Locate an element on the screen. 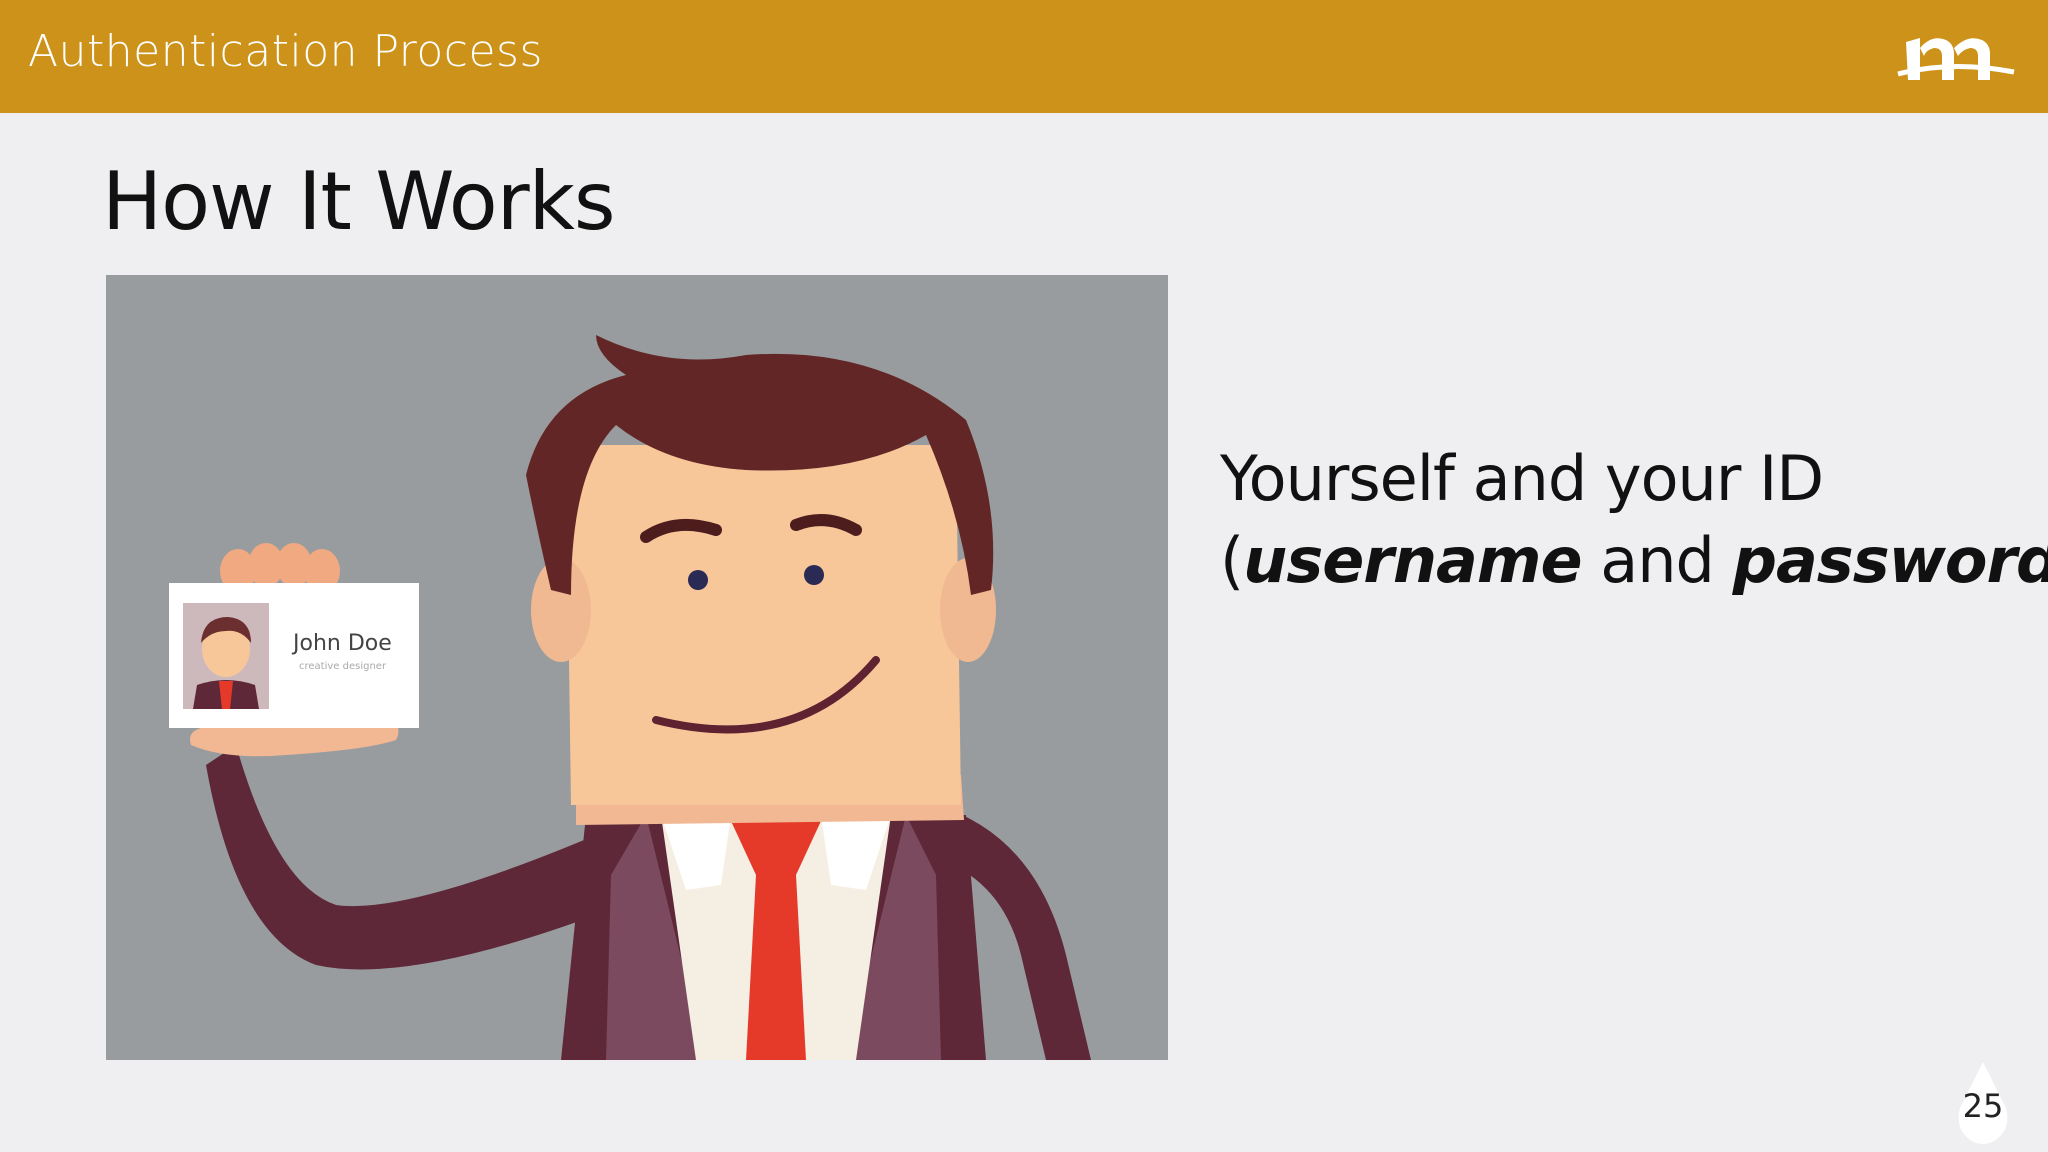  password-text: password is located at coordinates (1890, 560).